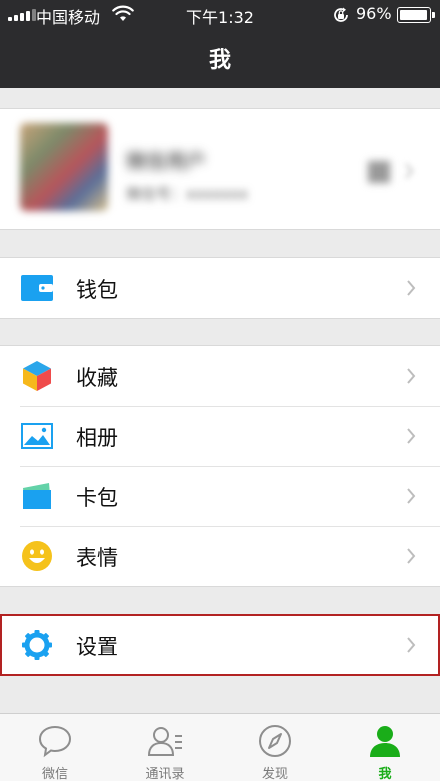 This screenshot has width=440, height=781. Describe the element at coordinates (97, 290) in the screenshot. I see `menu-item-label: 钱包` at that location.